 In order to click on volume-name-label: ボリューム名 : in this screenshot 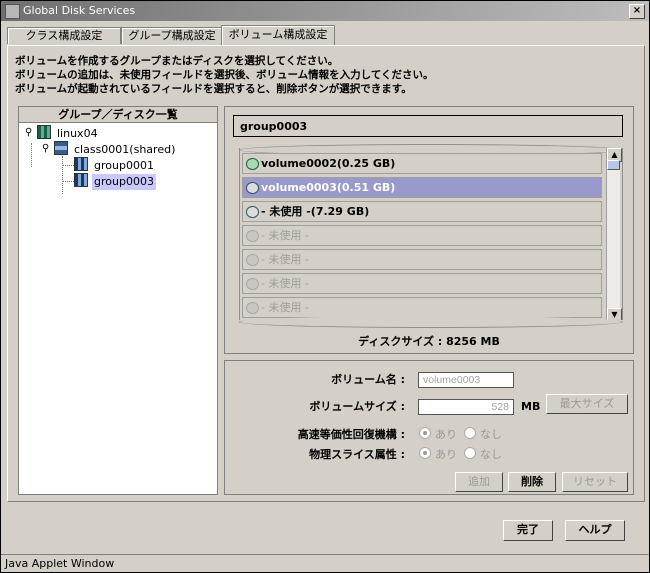, I will do `click(368, 379)`.